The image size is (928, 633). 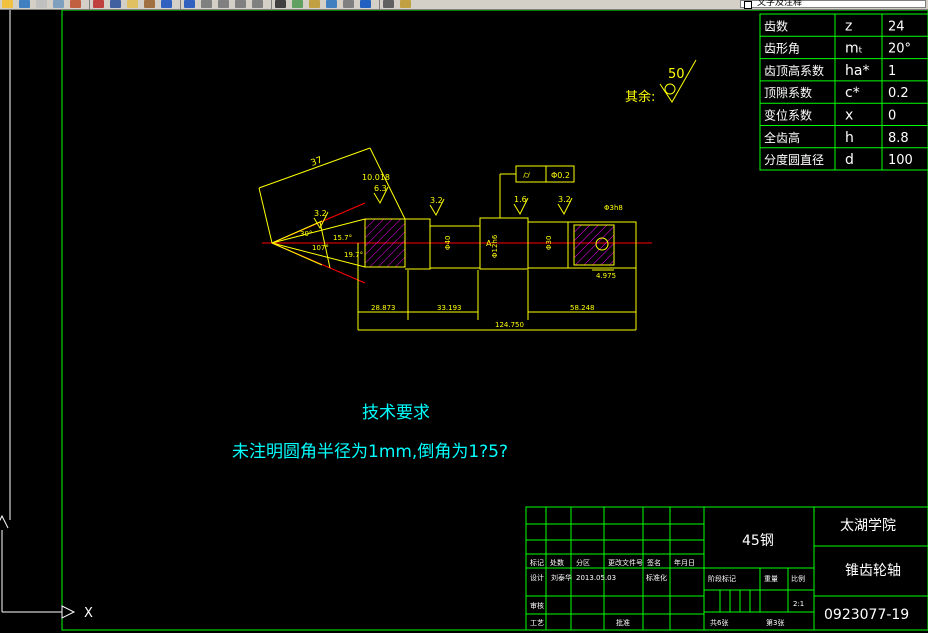 I want to click on dim-angle1: 15.7°, so click(x=342, y=238).